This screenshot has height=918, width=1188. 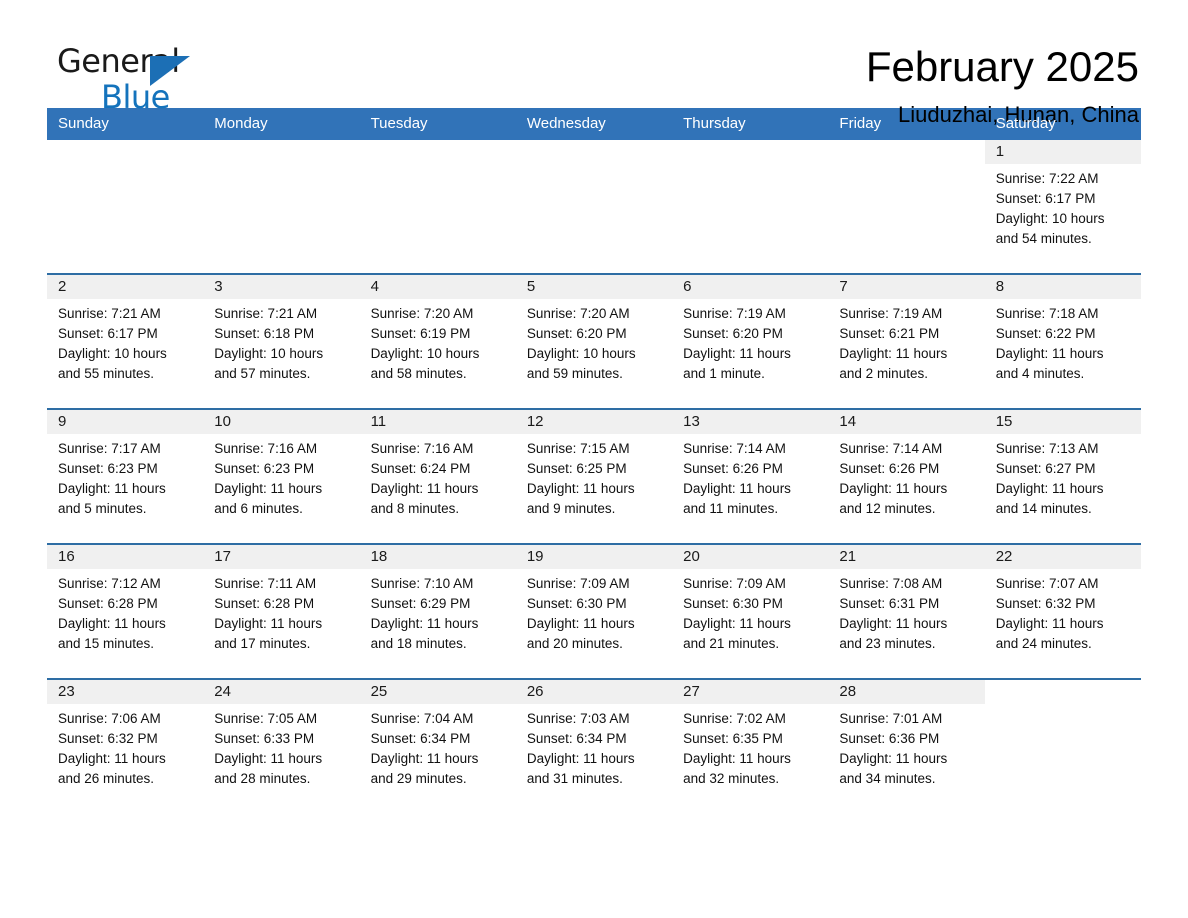 I want to click on day-detail-line: Sunset: 6:27 PM, so click(x=1045, y=468).